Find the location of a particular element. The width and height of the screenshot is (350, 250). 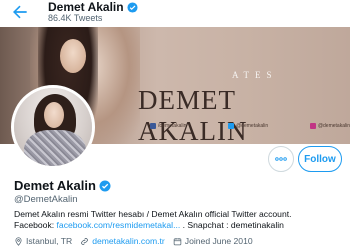

bio-snapchat-text: . Snapchat : demetinakalin is located at coordinates (233, 225).